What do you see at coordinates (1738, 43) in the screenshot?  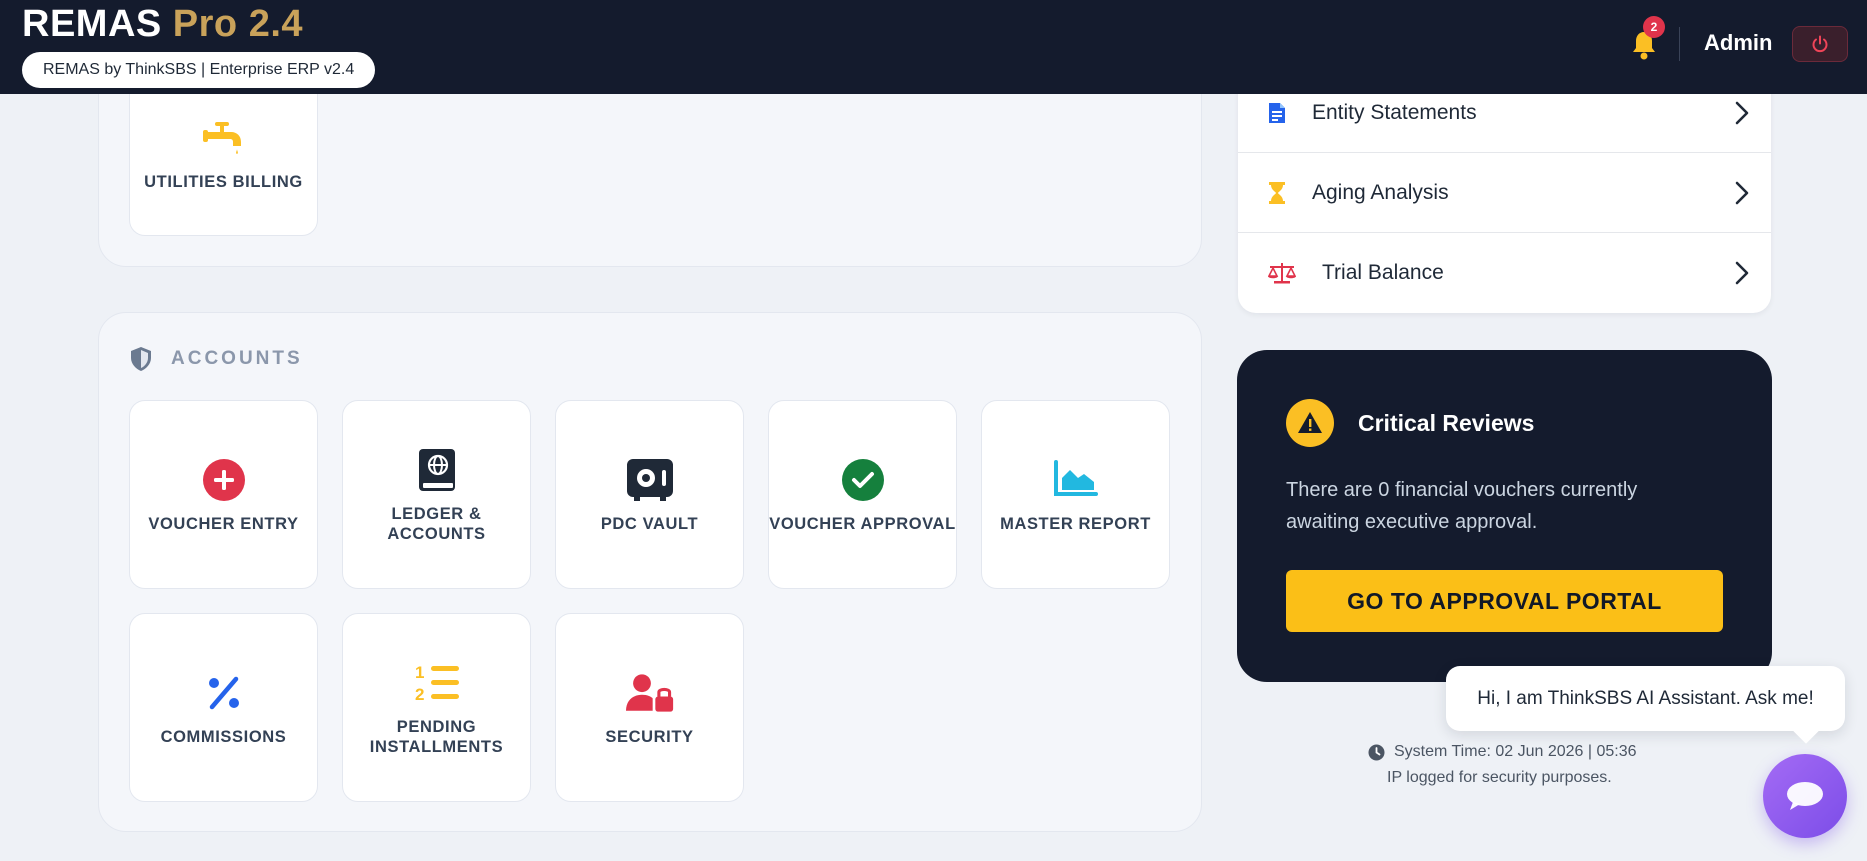 I see `user-name: Admin` at bounding box center [1738, 43].